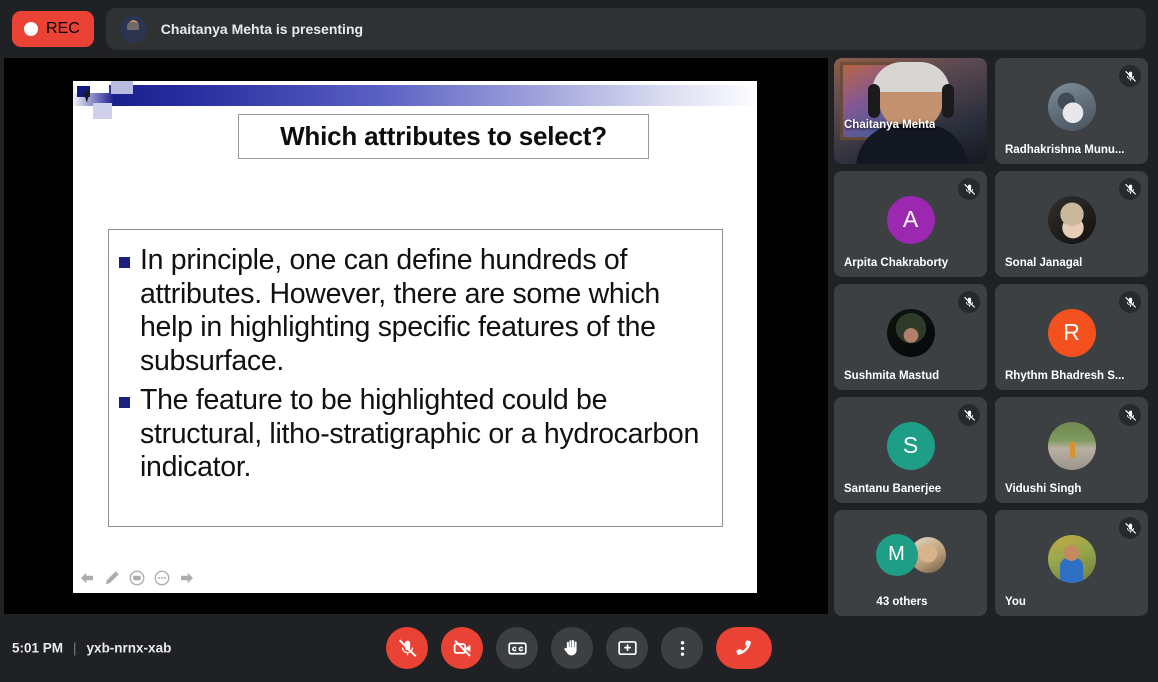 Image resolution: width=1158 pixels, height=682 pixels. I want to click on previous-slide-arrow-icon, so click(87, 578).